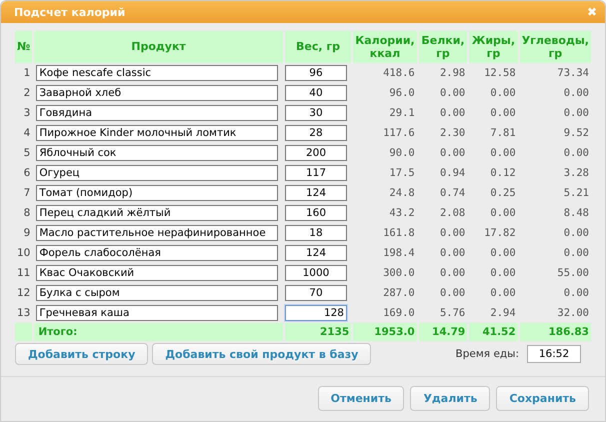  I want to click on weight-field: 200, so click(315, 153).